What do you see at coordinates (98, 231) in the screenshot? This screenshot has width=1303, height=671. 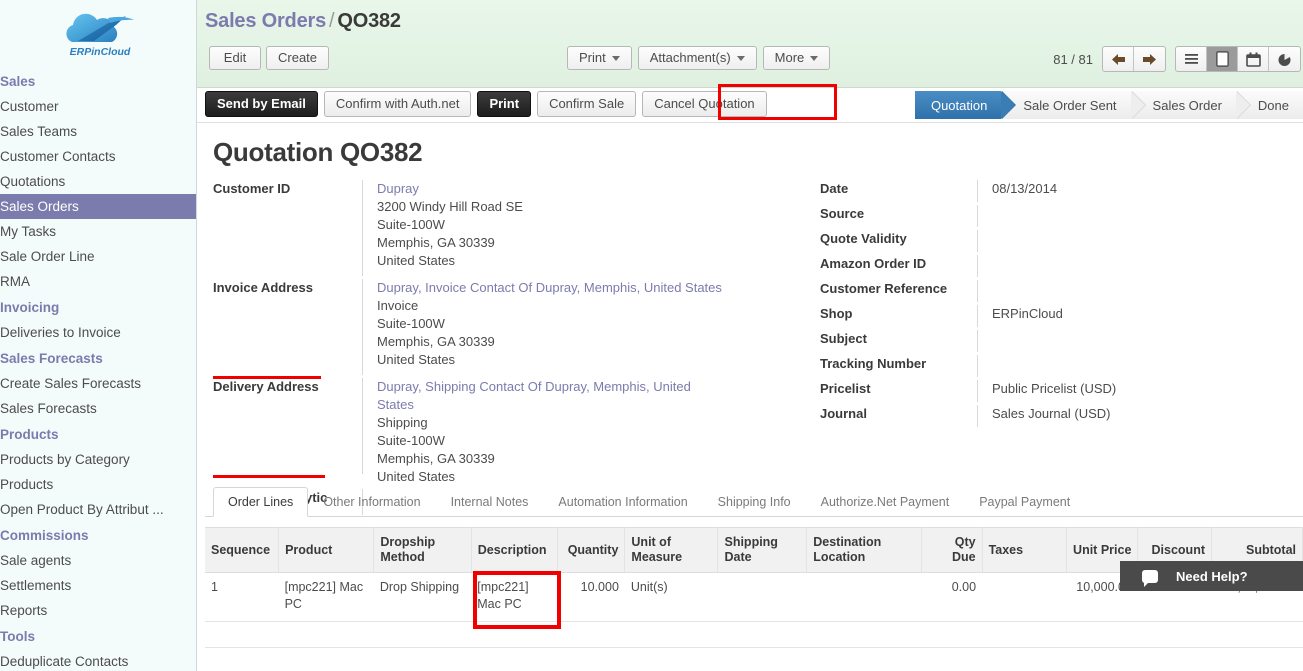 I see `sidebar-item-my-tasks: My Tasks` at bounding box center [98, 231].